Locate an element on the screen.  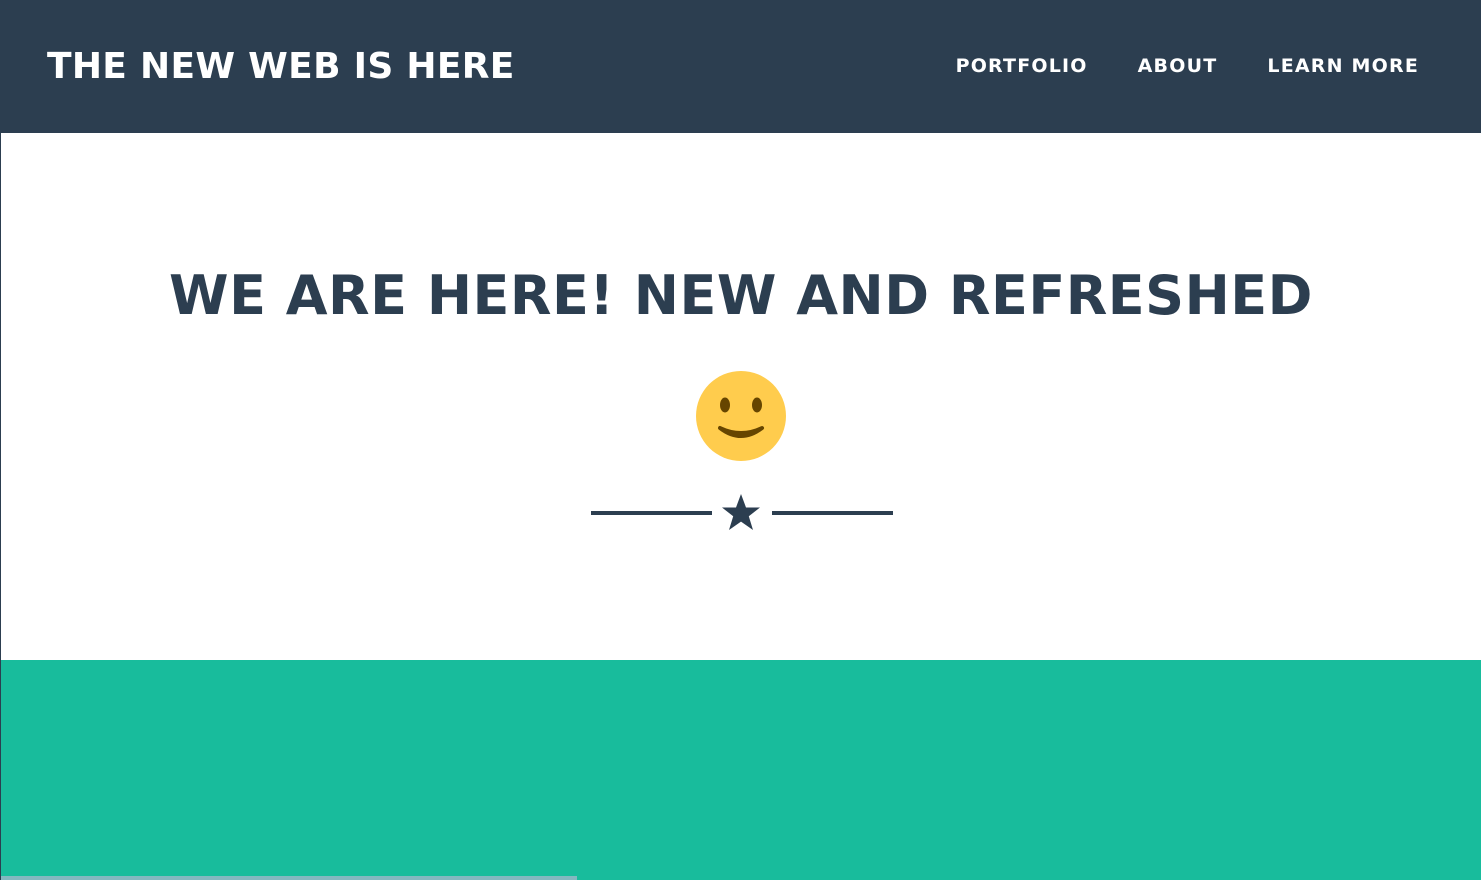
star-divider is located at coordinates (742, 513).